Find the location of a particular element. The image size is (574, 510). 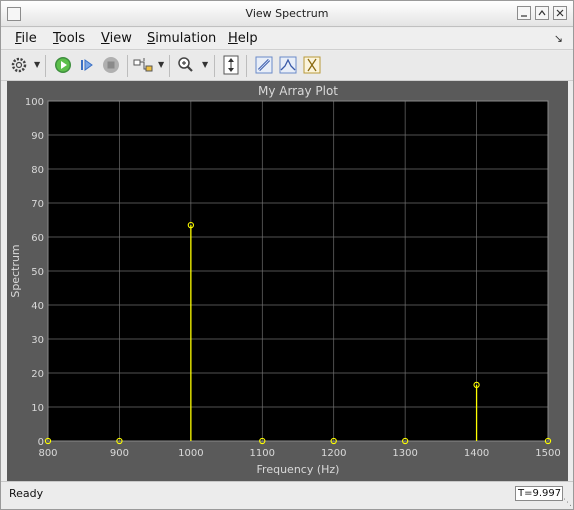

menu-bar: File Tools View Simulation Help ↘ is located at coordinates (287, 39).